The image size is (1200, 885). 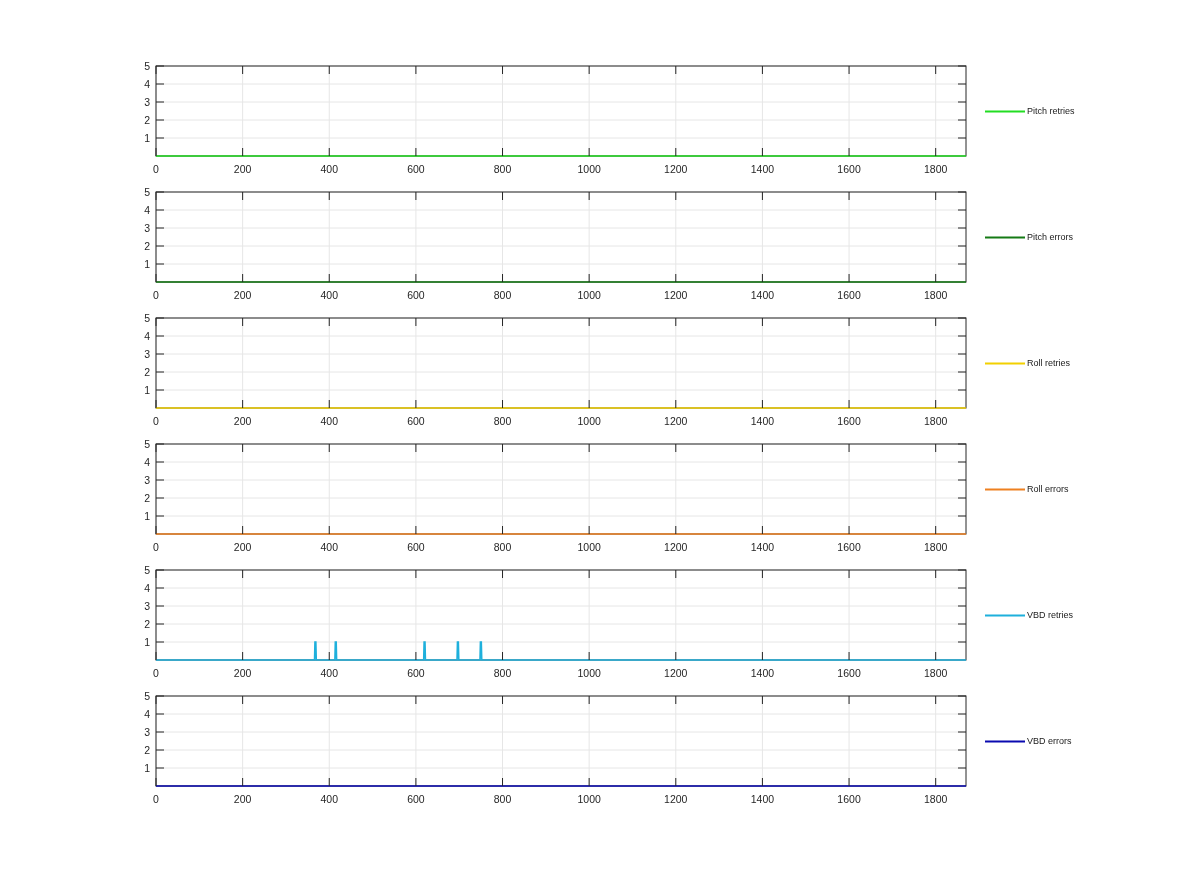 What do you see at coordinates (1051, 111) in the screenshot?
I see `legend-label: Pitch retries` at bounding box center [1051, 111].